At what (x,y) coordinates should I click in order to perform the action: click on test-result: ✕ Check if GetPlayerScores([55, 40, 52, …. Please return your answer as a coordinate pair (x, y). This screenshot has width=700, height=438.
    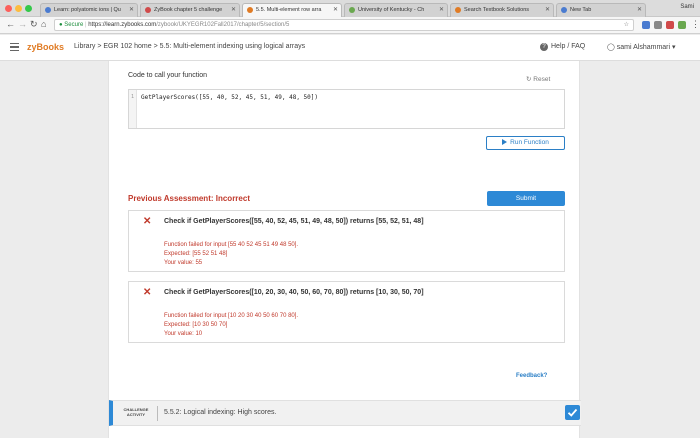
    Looking at the image, I should click on (346, 241).